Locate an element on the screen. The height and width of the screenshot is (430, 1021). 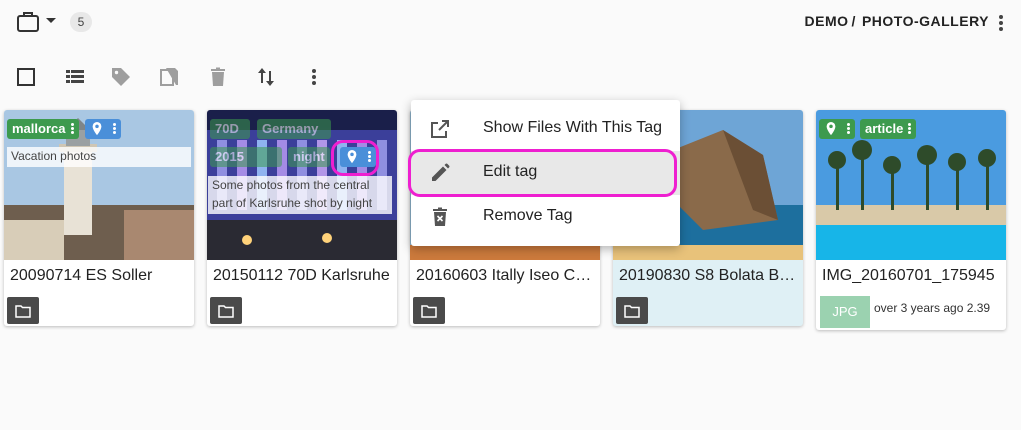
photo-caption: 20090714 ES Soller is located at coordinates (81, 275).